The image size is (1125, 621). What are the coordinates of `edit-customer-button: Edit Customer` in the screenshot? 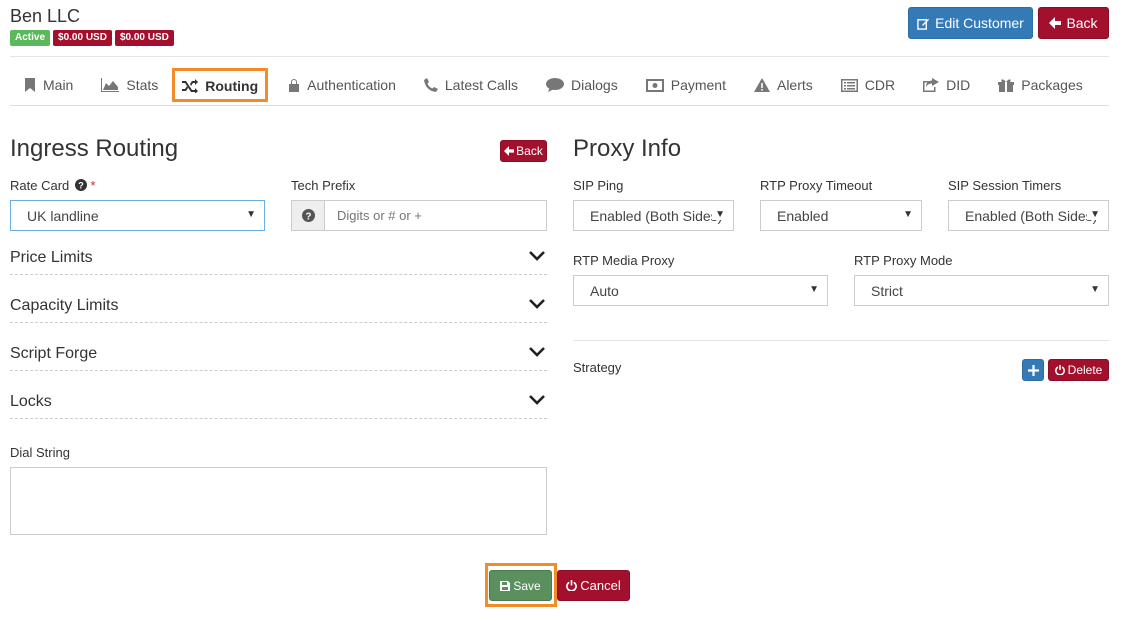 It's located at (970, 23).